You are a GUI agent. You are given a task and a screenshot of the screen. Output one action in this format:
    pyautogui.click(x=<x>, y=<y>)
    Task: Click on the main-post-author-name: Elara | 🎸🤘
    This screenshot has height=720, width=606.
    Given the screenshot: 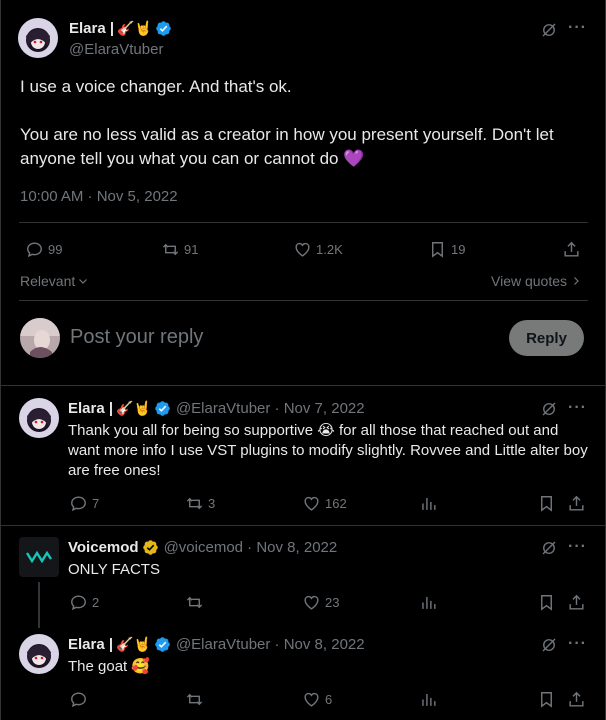 What is the action you would take?
    pyautogui.click(x=120, y=28)
    